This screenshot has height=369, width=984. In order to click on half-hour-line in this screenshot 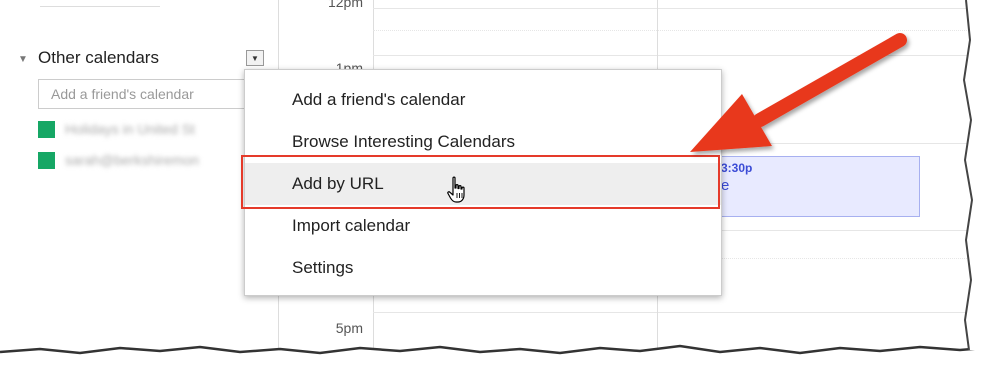, I will do `click(678, 30)`.